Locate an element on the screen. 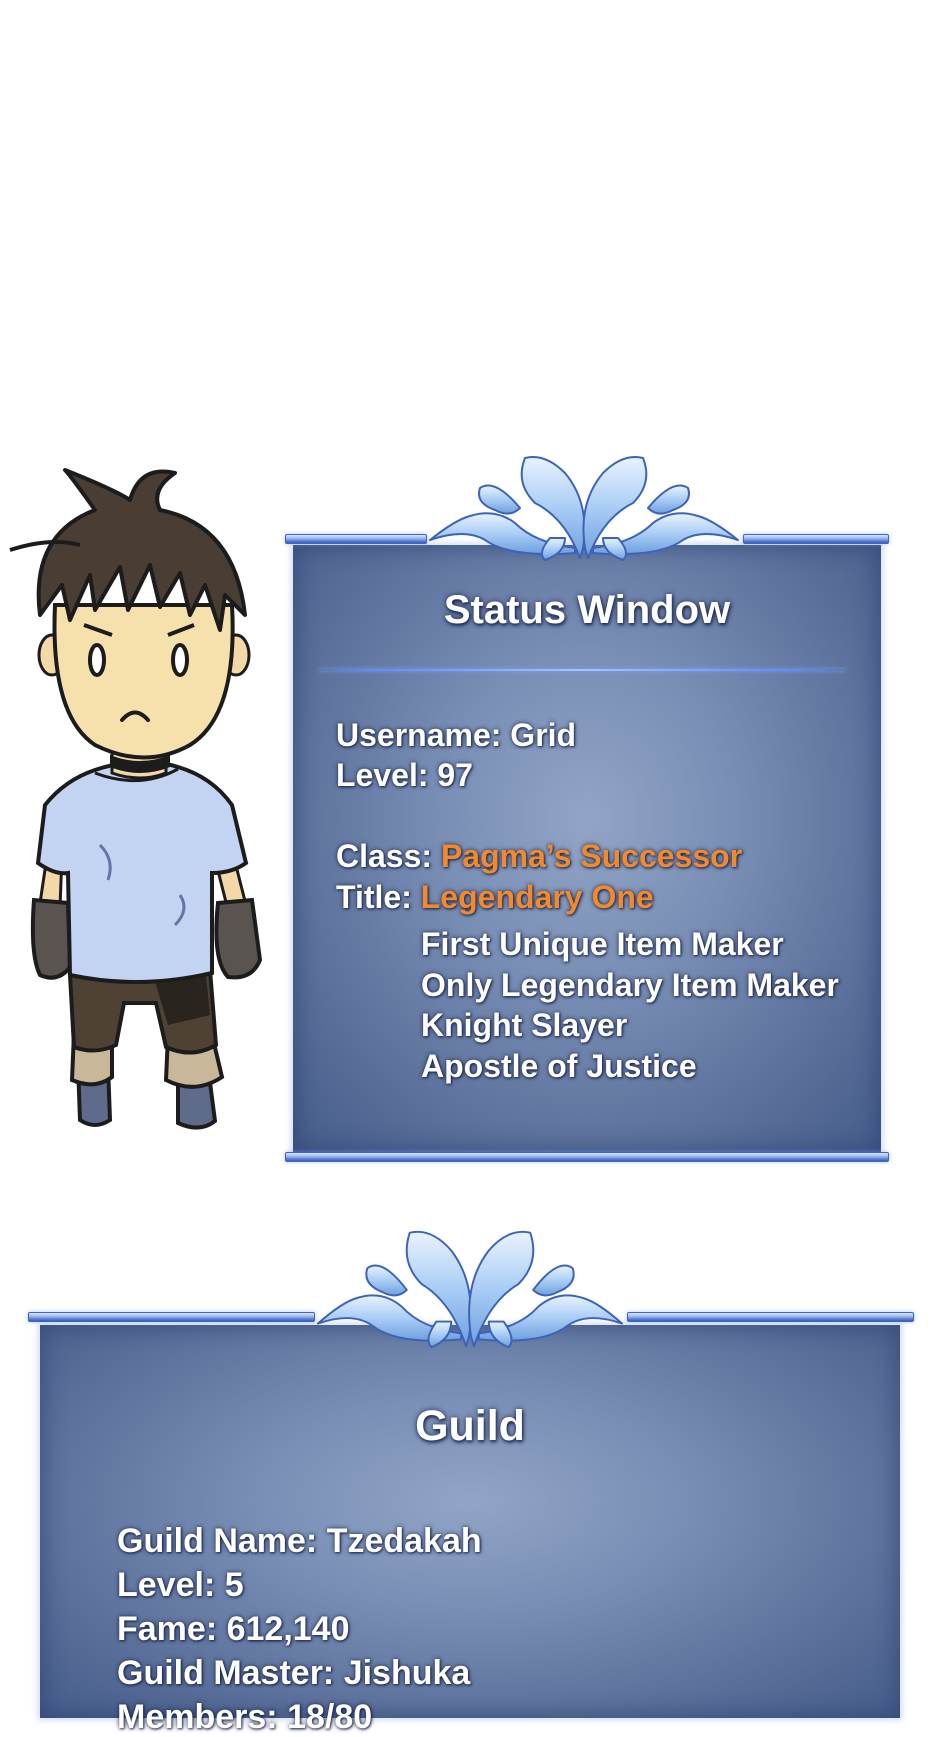 Image resolution: width=940 pixels, height=1737 pixels. guild-level-row: Level: 5 is located at coordinates (180, 1585).